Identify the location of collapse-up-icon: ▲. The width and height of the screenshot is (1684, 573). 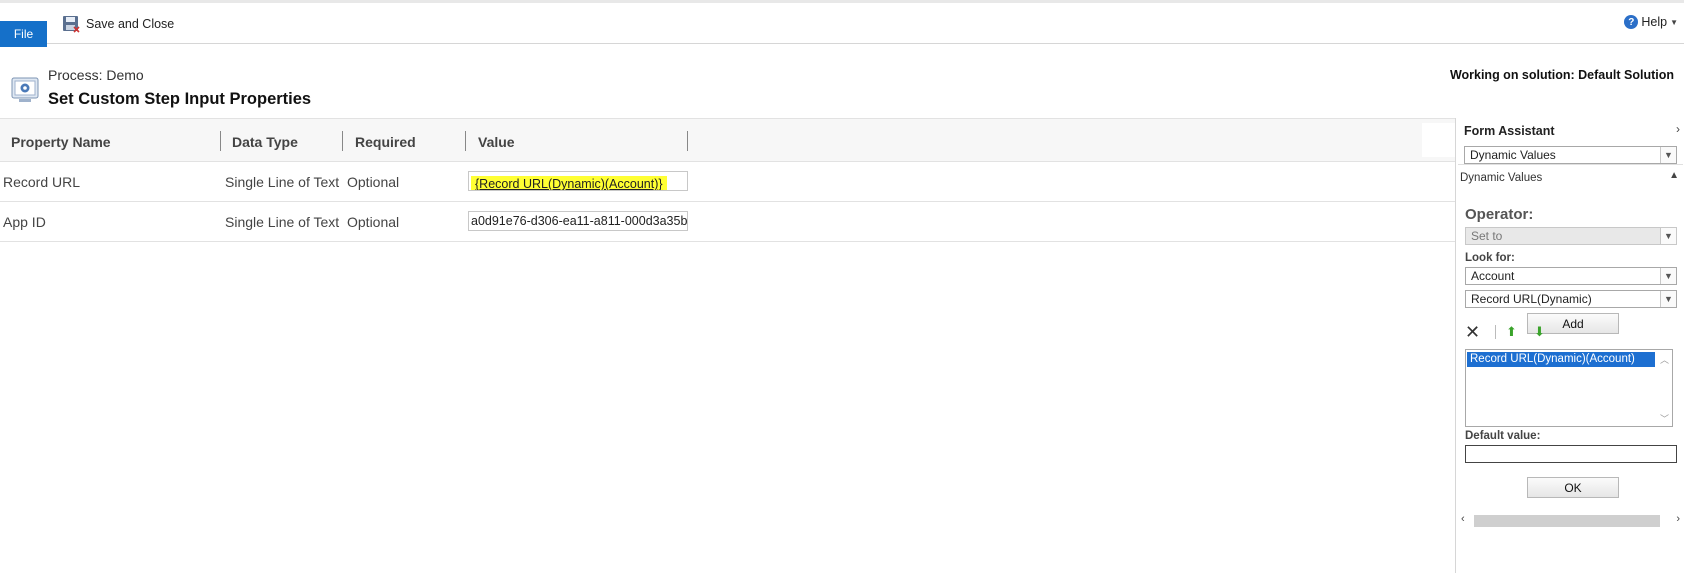
(1674, 175).